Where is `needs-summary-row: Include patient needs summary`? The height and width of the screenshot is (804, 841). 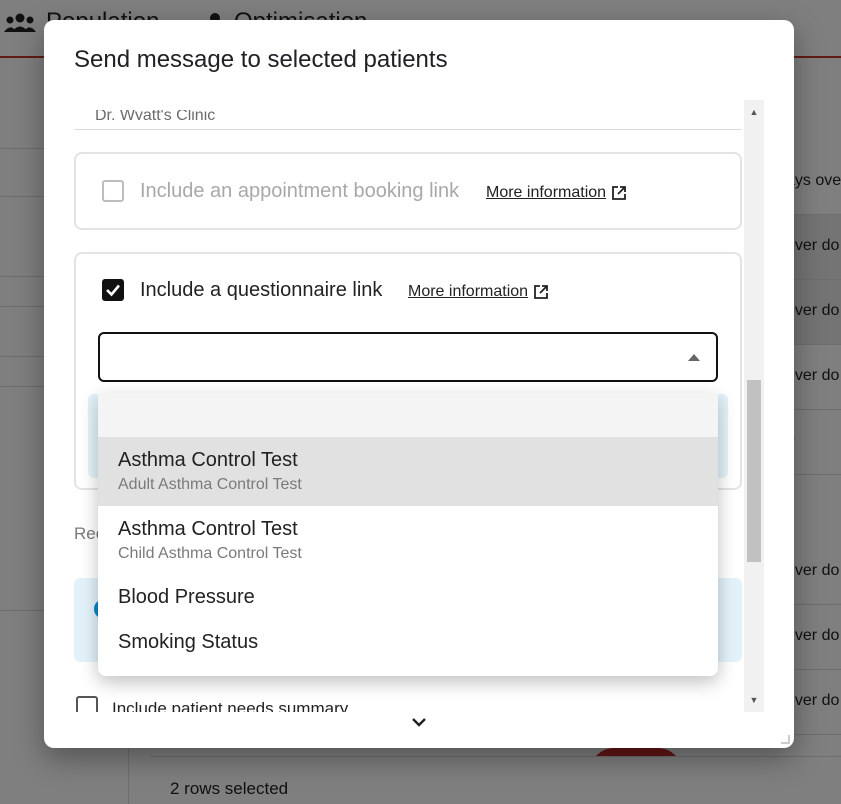
needs-summary-row: Include patient needs summary is located at coordinates (404, 704).